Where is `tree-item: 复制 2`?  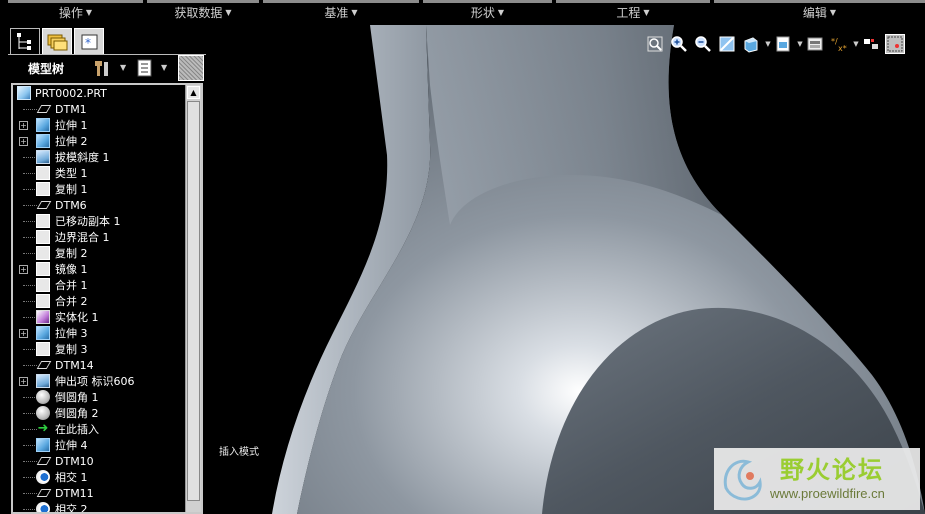 tree-item: 复制 2 is located at coordinates (99, 253).